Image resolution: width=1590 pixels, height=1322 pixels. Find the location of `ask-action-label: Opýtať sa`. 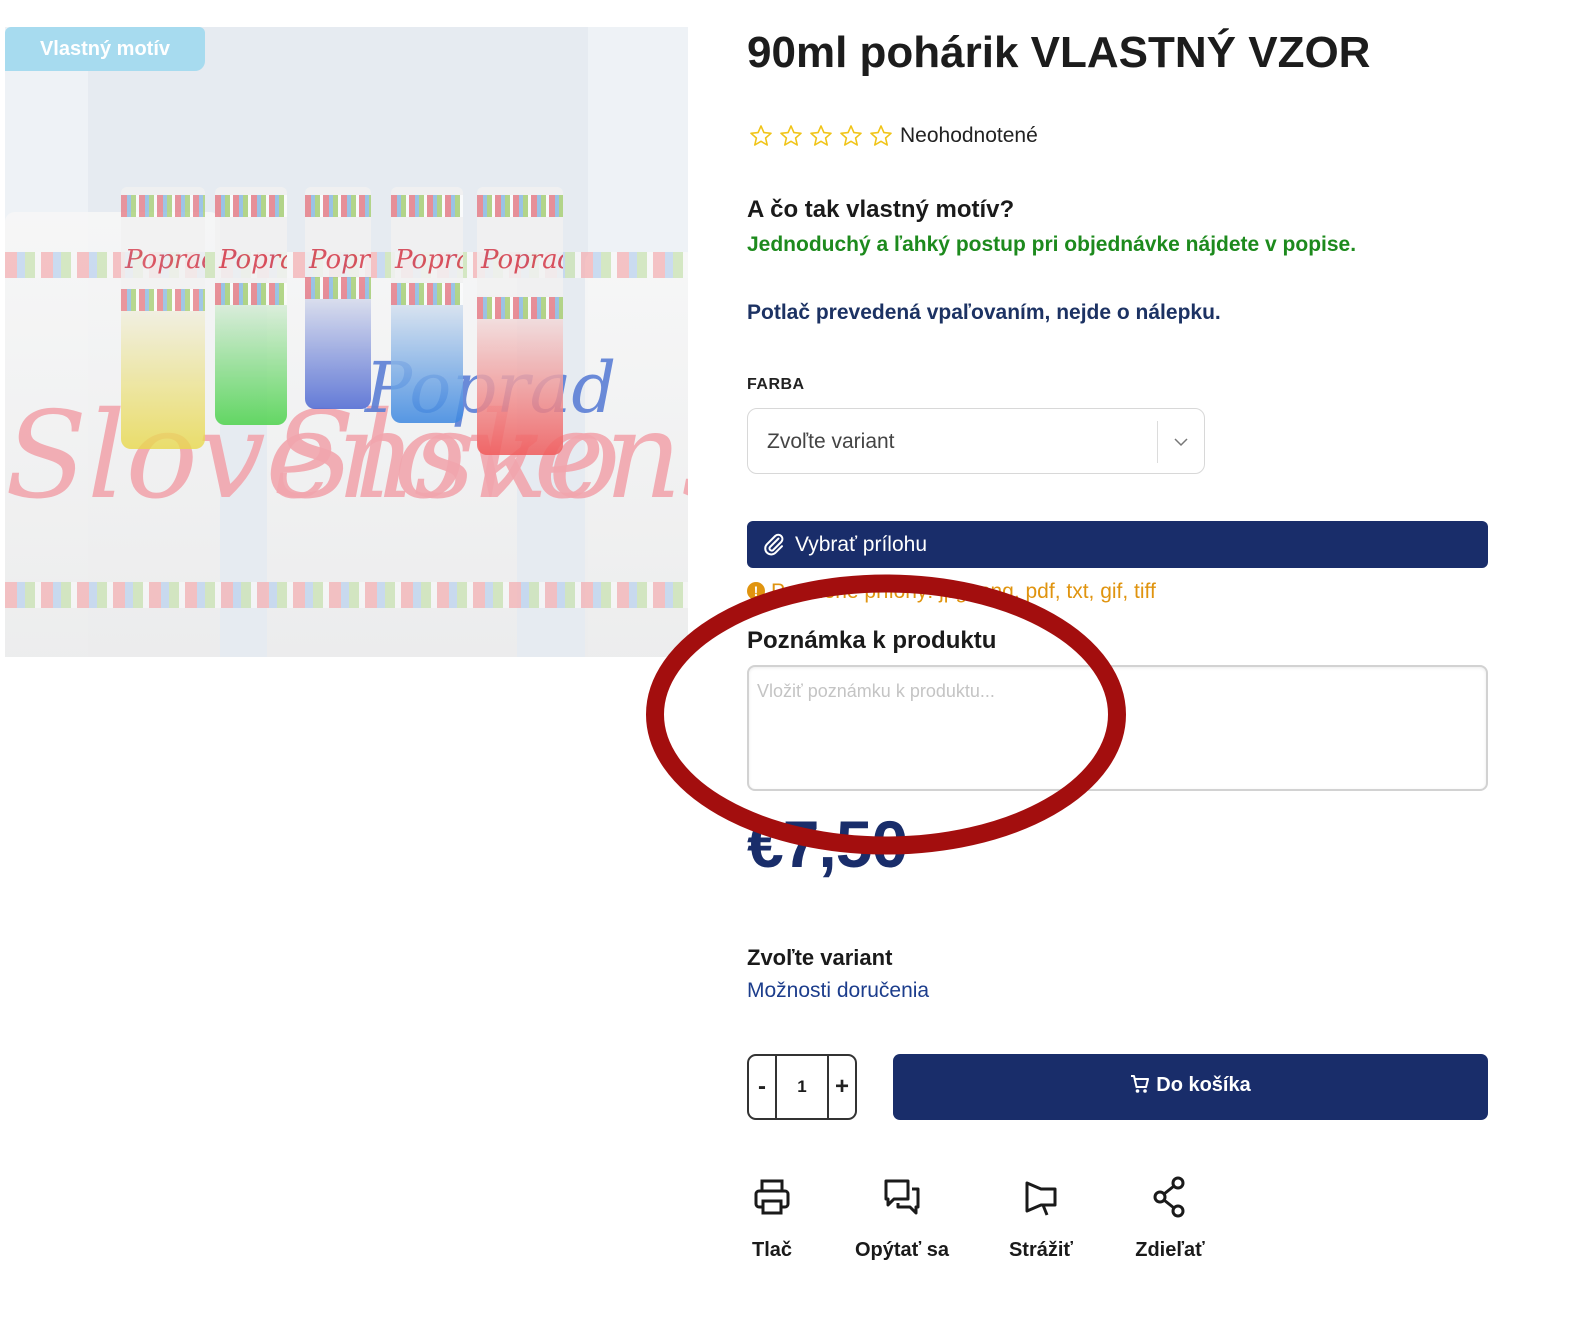

ask-action-label: Opýtať sa is located at coordinates (902, 1250).